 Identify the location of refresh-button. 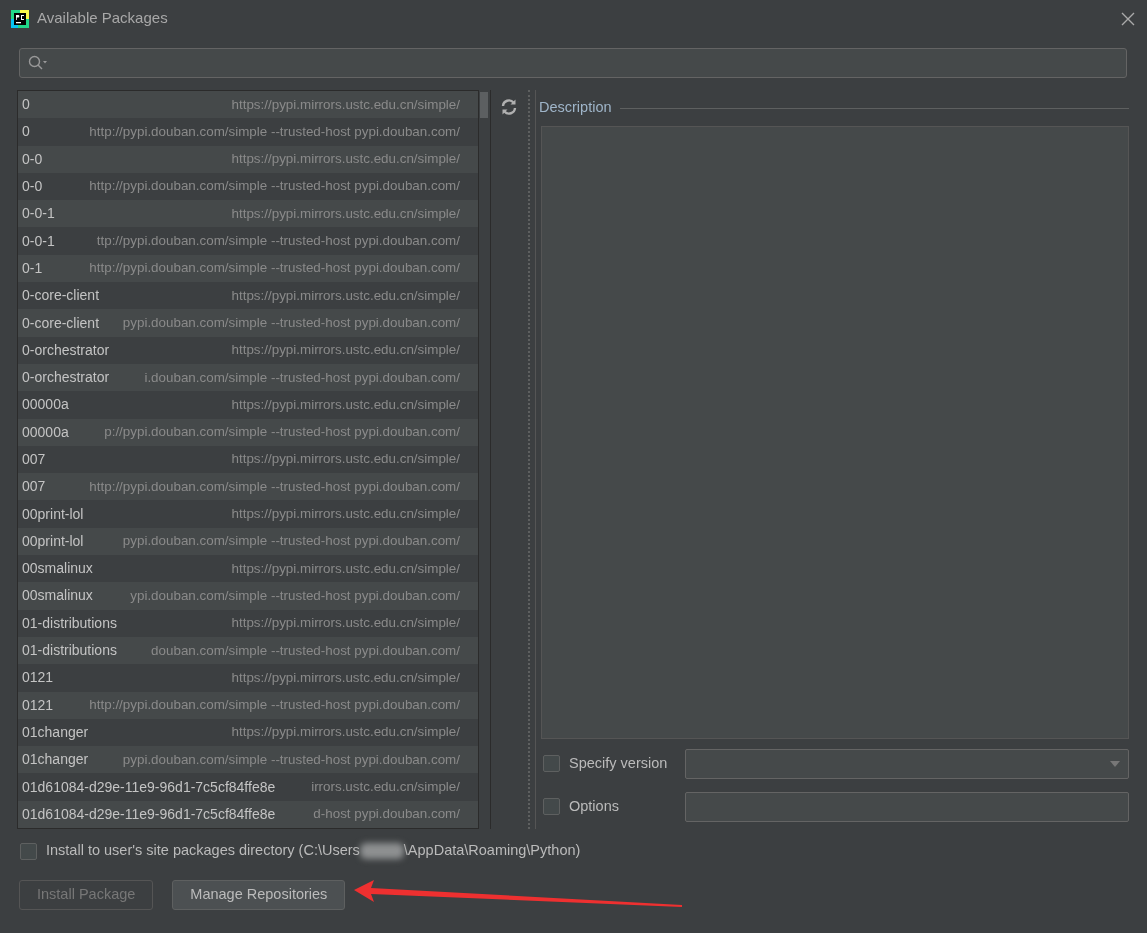
(508, 106).